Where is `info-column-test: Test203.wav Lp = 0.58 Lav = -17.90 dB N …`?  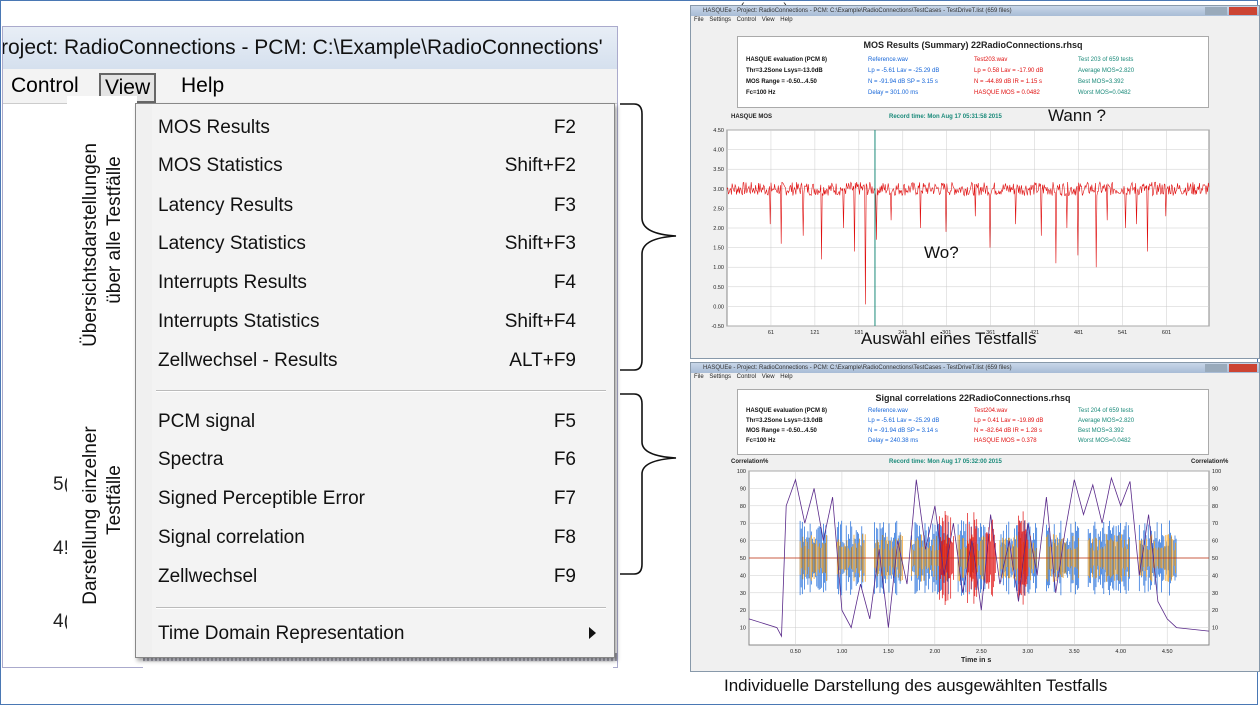
info-column-test: Test203.wav Lp = 0.58 Lav = -17.90 dB N … is located at coordinates (1008, 77).